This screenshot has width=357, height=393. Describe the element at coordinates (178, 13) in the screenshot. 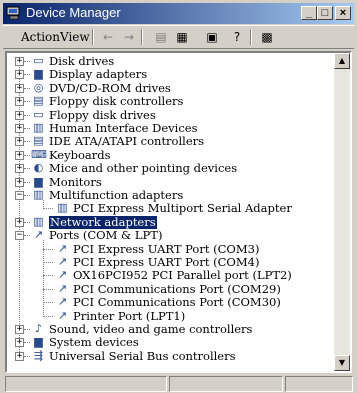

I see `title-bar: Device Manager _ □ ×` at that location.